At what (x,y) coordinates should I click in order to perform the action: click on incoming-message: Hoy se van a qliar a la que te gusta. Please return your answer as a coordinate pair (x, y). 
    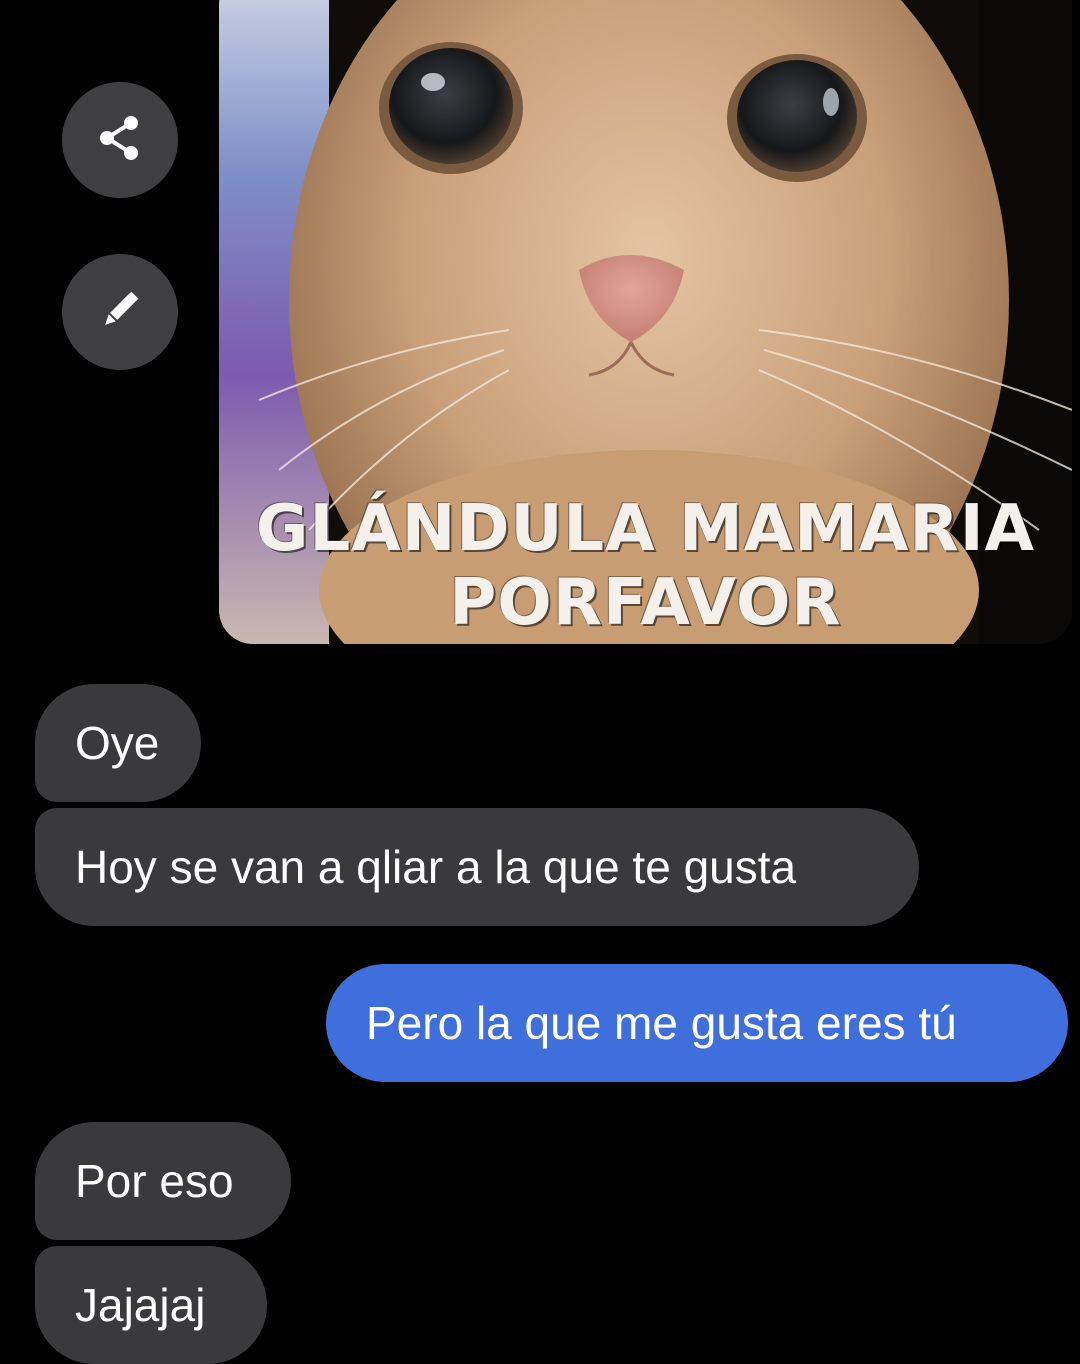
    Looking at the image, I should click on (477, 867).